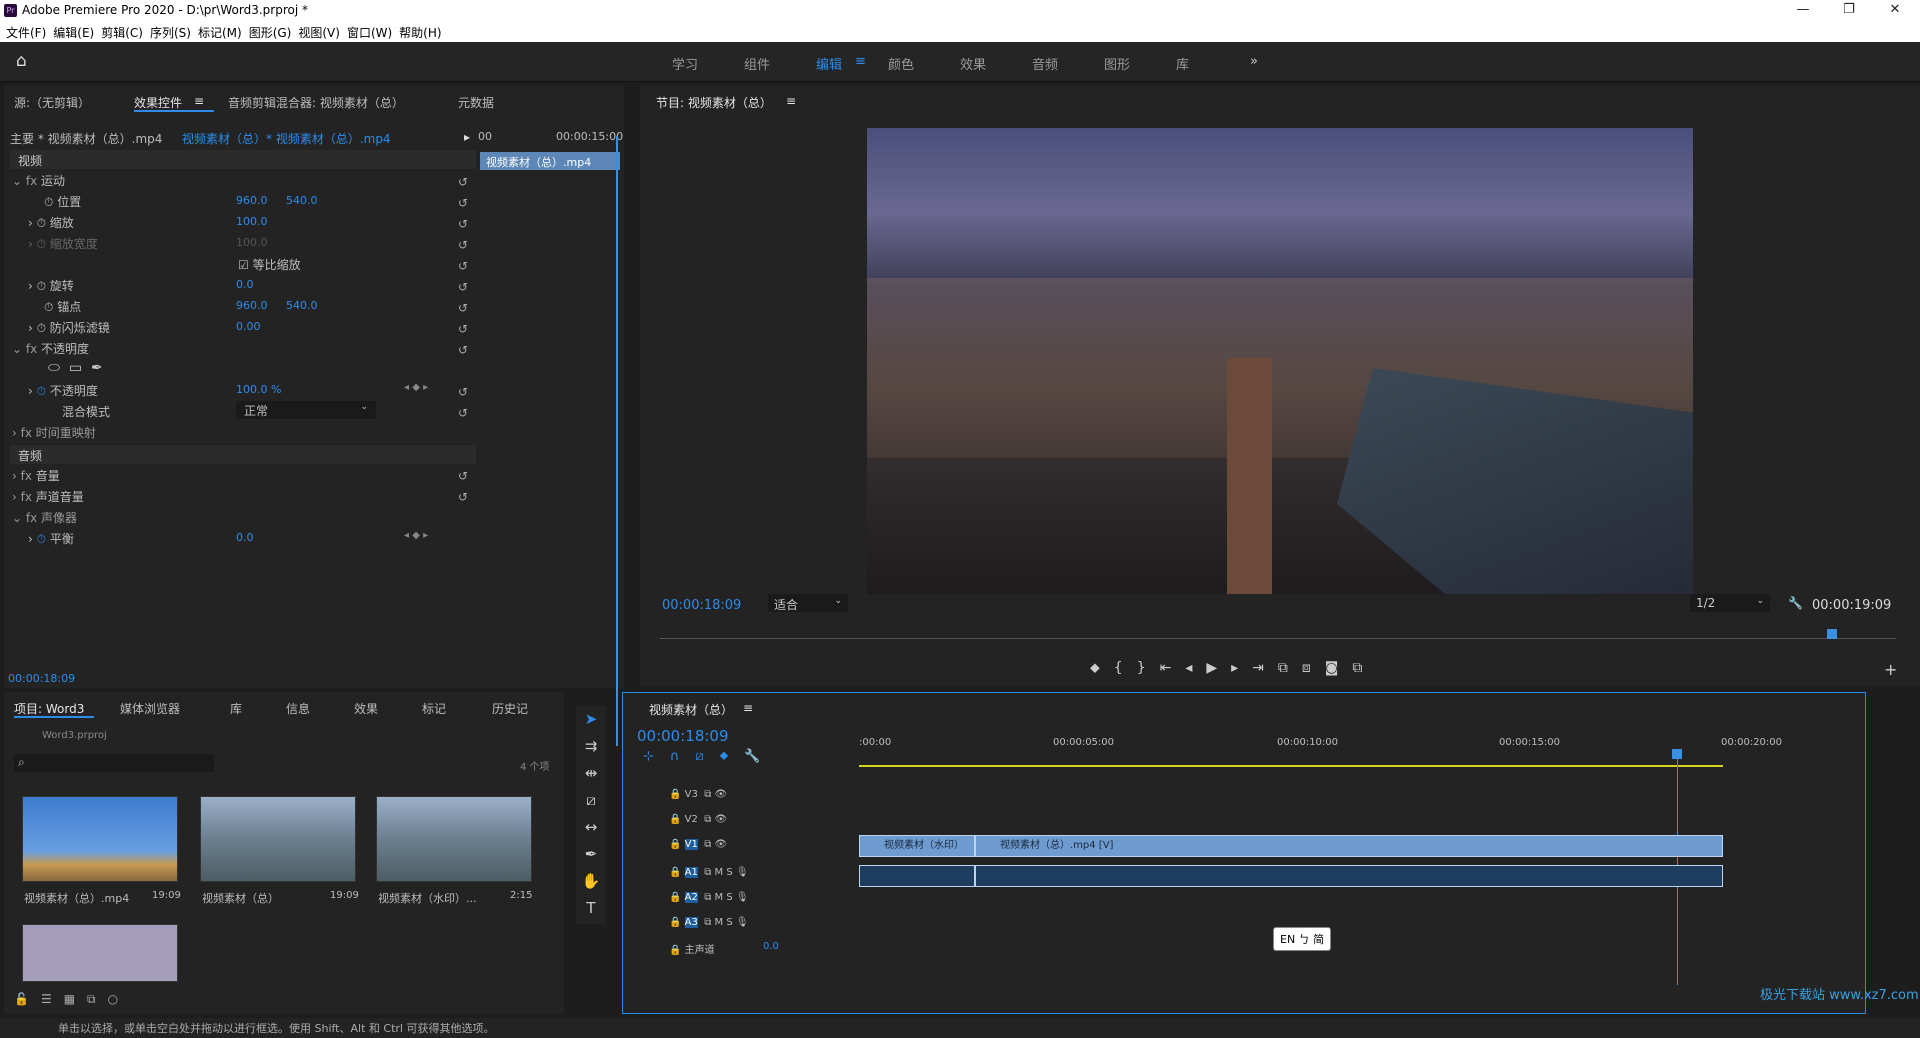 The image size is (1920, 1038). What do you see at coordinates (373, 32) in the screenshot?
I see `menu-window: 窗口(W)` at bounding box center [373, 32].